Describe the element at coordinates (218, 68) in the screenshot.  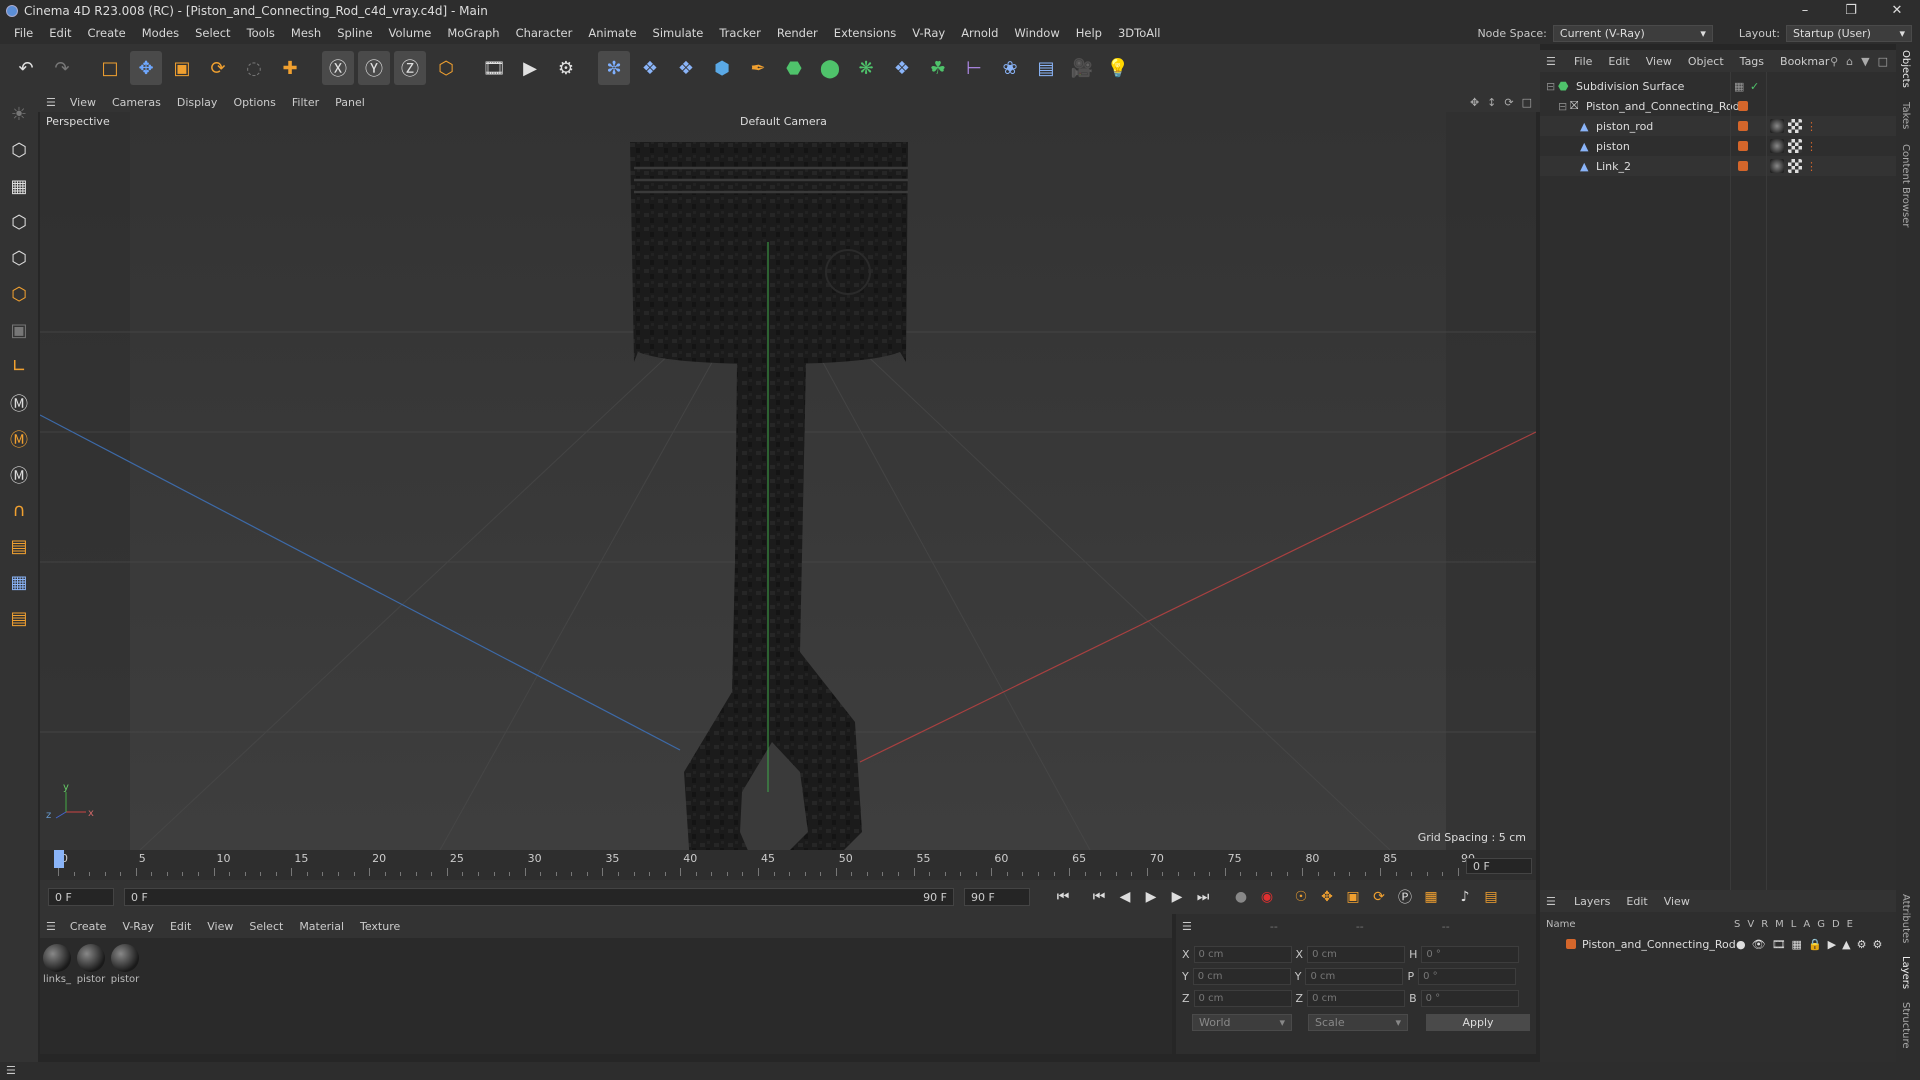
I see `rotate-icon: ⟳` at that location.